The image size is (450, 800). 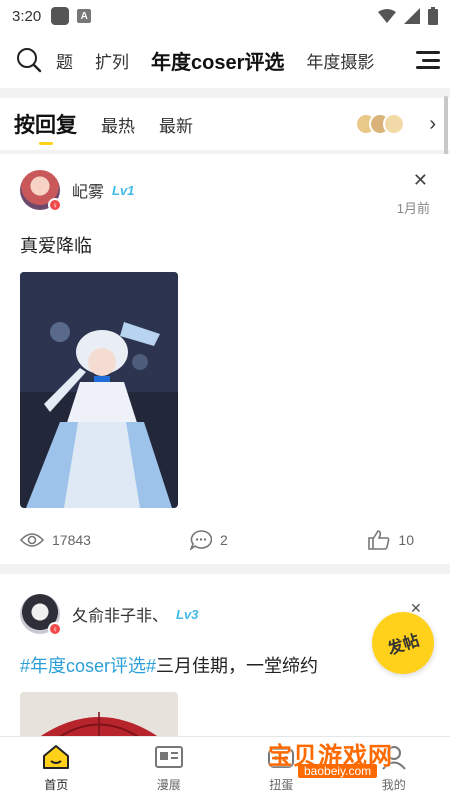 I want to click on likes-stat: 10, so click(x=391, y=540).